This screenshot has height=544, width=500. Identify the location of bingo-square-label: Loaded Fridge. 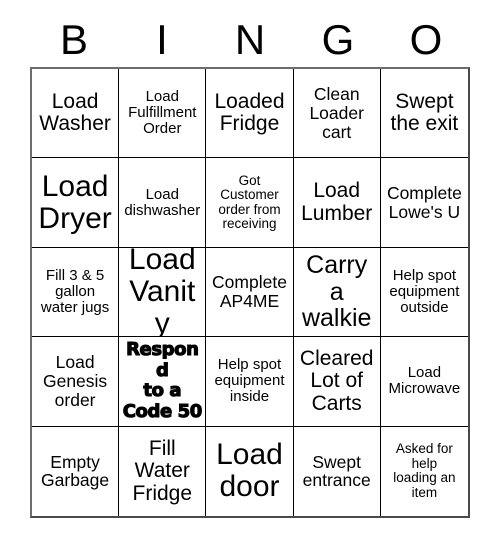
(249, 112).